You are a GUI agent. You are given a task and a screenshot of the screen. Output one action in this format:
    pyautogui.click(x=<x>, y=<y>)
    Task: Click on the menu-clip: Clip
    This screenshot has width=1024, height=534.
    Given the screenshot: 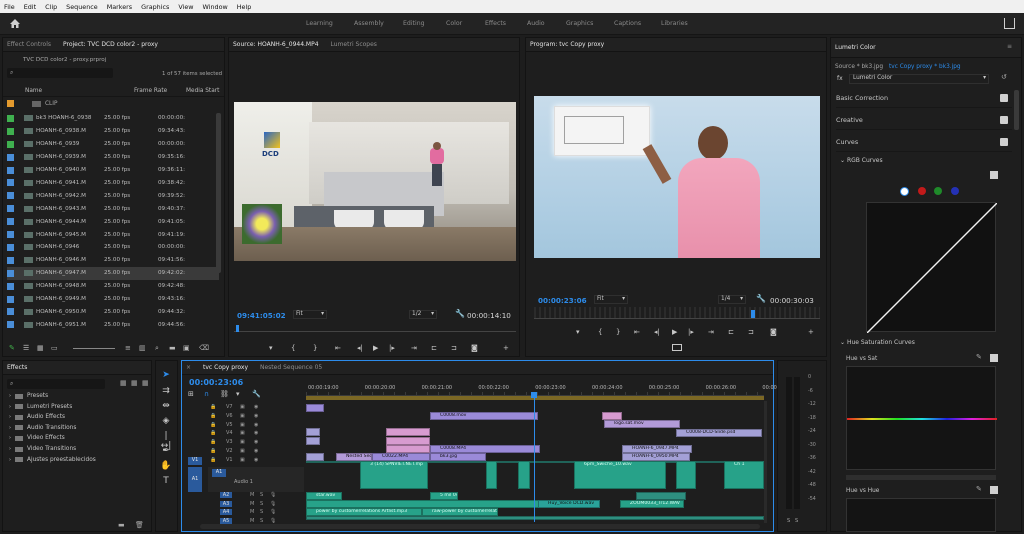 What is the action you would take?
    pyautogui.click(x=51, y=7)
    